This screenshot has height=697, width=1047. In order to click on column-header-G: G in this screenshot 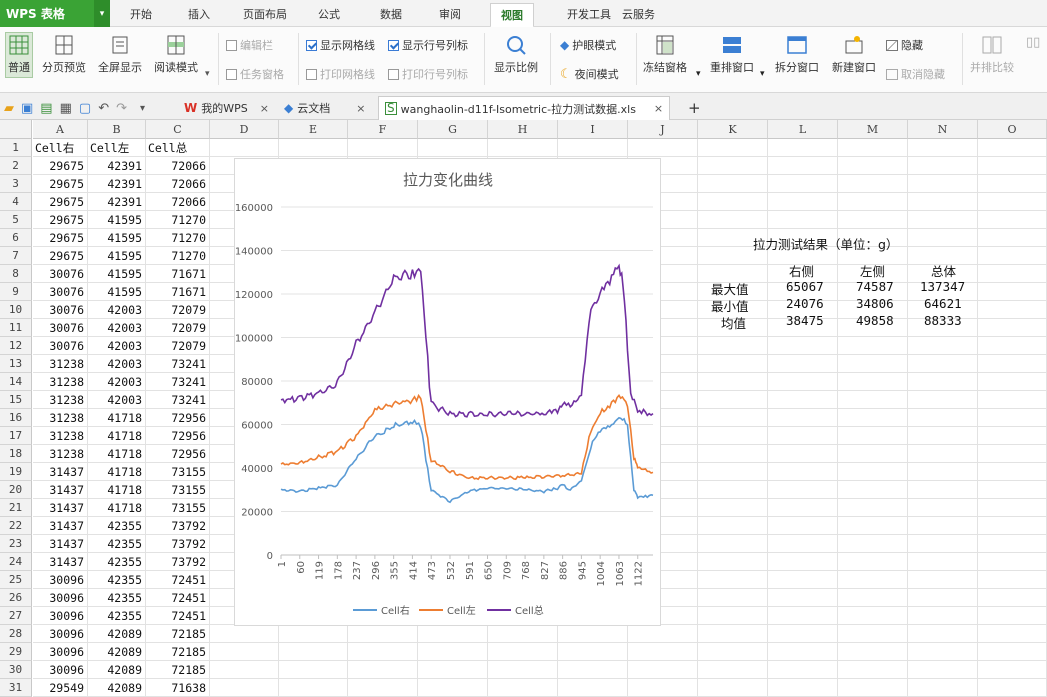, I will do `click(453, 129)`.